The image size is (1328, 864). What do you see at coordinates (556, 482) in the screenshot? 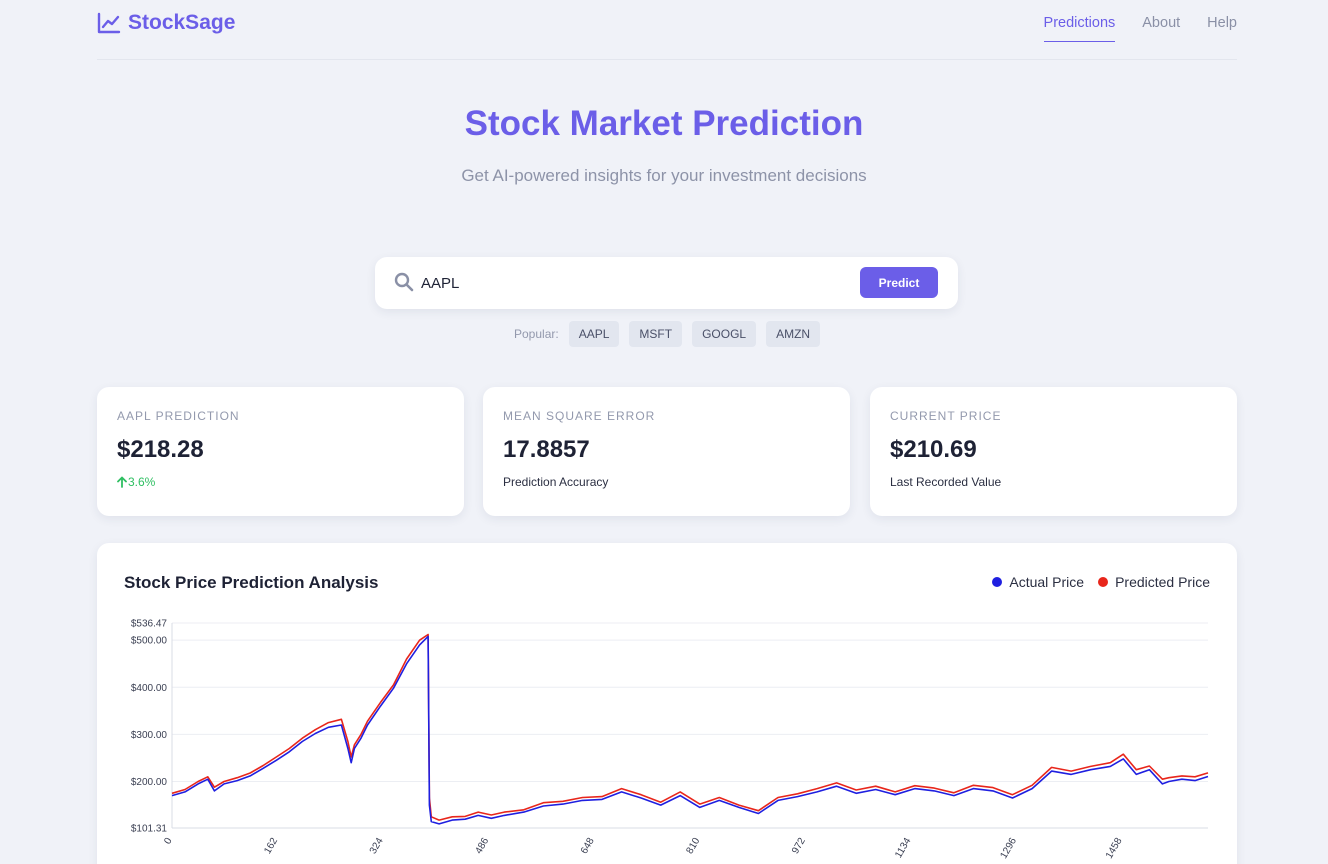
I see `card-note: Prediction Accuracy` at bounding box center [556, 482].